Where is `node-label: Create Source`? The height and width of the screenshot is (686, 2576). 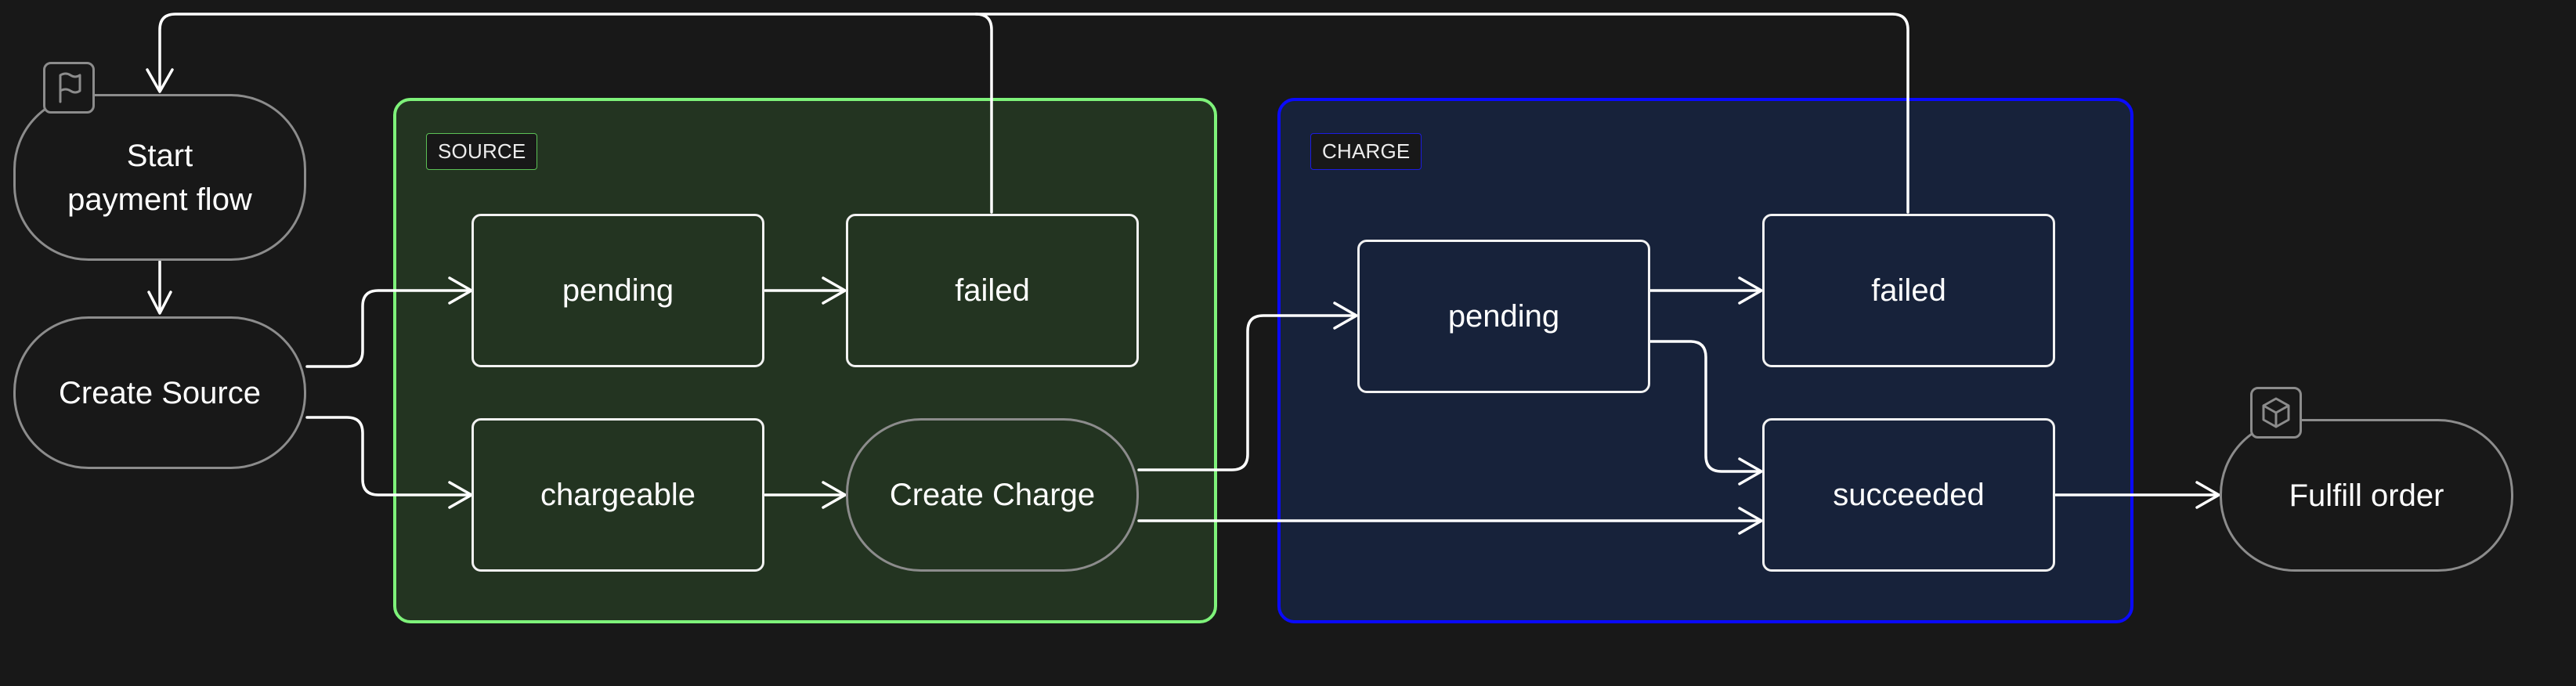 node-label: Create Source is located at coordinates (160, 392).